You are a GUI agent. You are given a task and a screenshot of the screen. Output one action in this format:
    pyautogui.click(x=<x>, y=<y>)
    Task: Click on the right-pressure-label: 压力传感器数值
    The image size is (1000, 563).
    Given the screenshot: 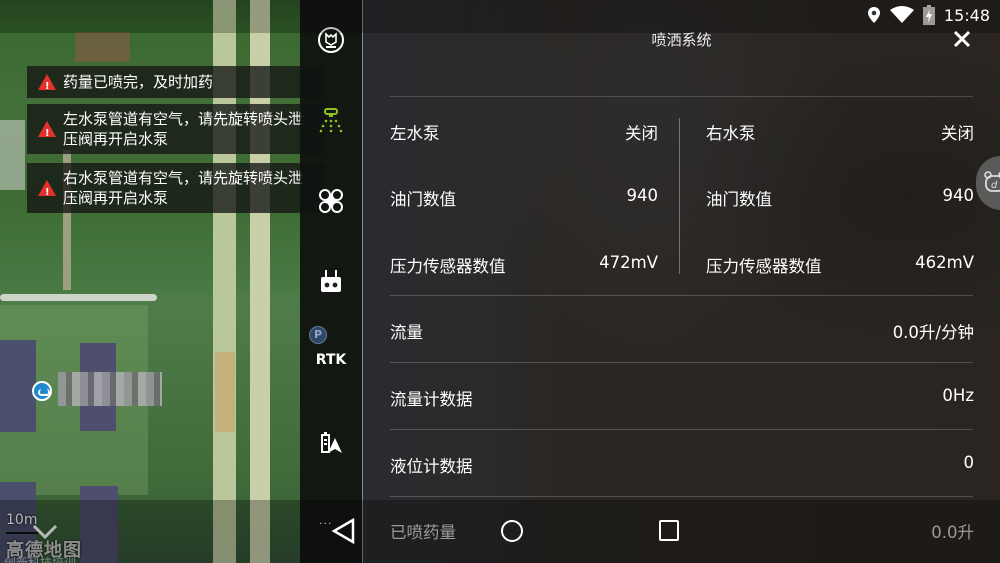 What is the action you would take?
    pyautogui.click(x=764, y=266)
    